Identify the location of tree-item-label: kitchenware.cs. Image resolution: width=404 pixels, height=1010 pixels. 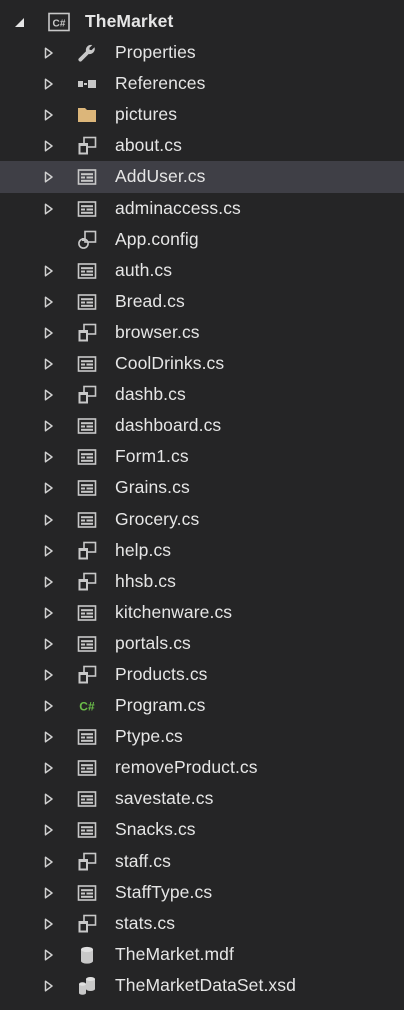
(174, 611).